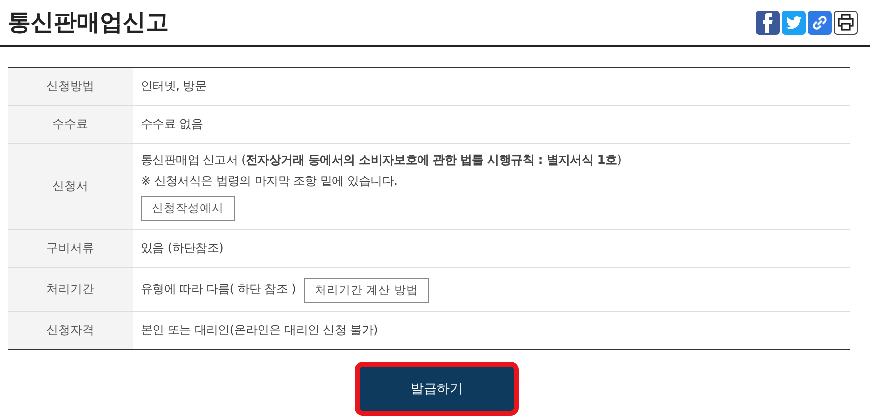  What do you see at coordinates (381, 160) in the screenshot?
I see `row-value: 통신판매업 신고서 (전자상거래 등에서의 소비자보호에 관한 법률 시행규칙 : 별지서식 1호)` at bounding box center [381, 160].